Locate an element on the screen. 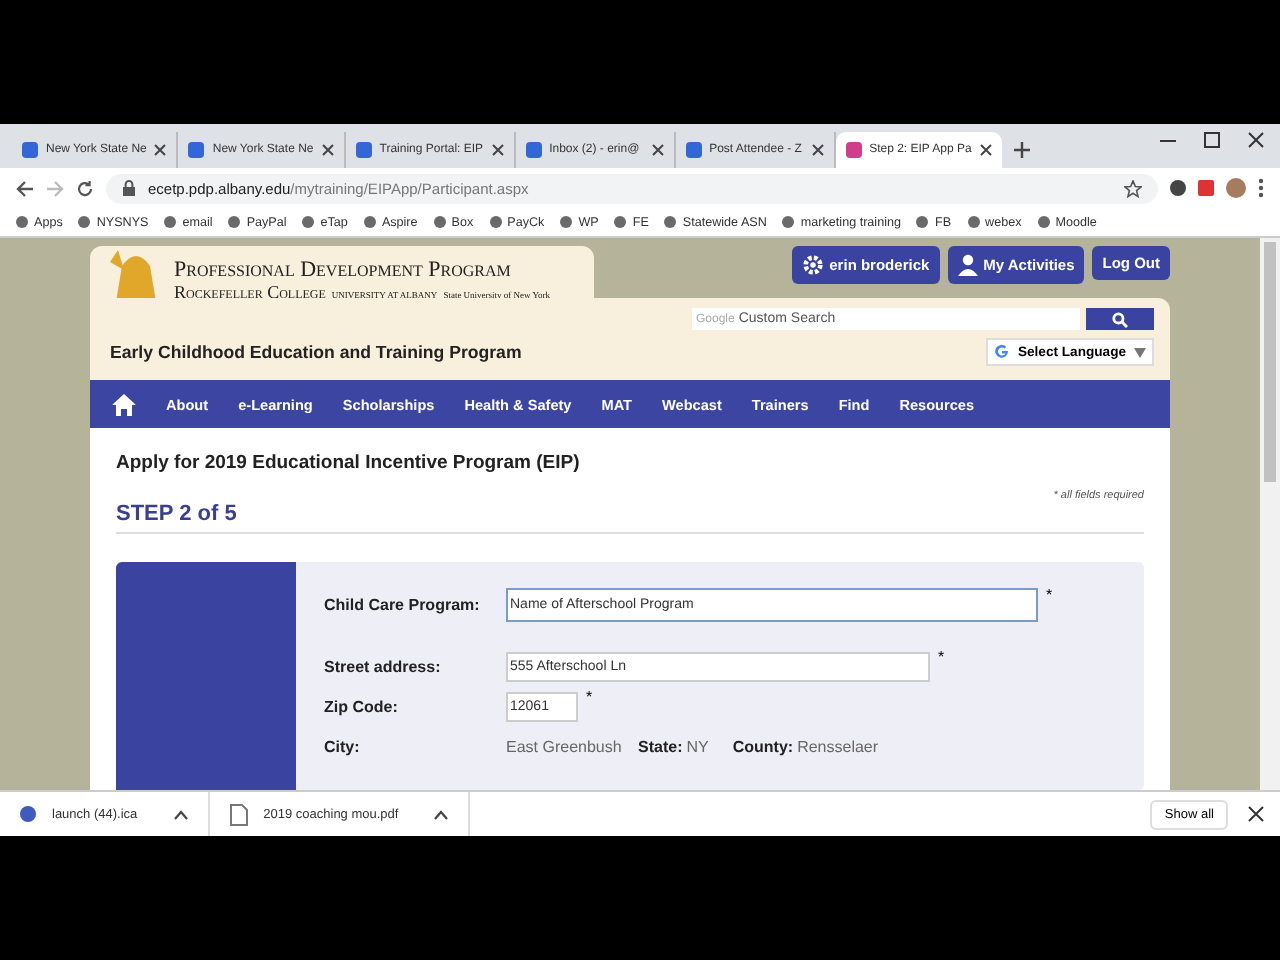  gear-icon is located at coordinates (812, 265).